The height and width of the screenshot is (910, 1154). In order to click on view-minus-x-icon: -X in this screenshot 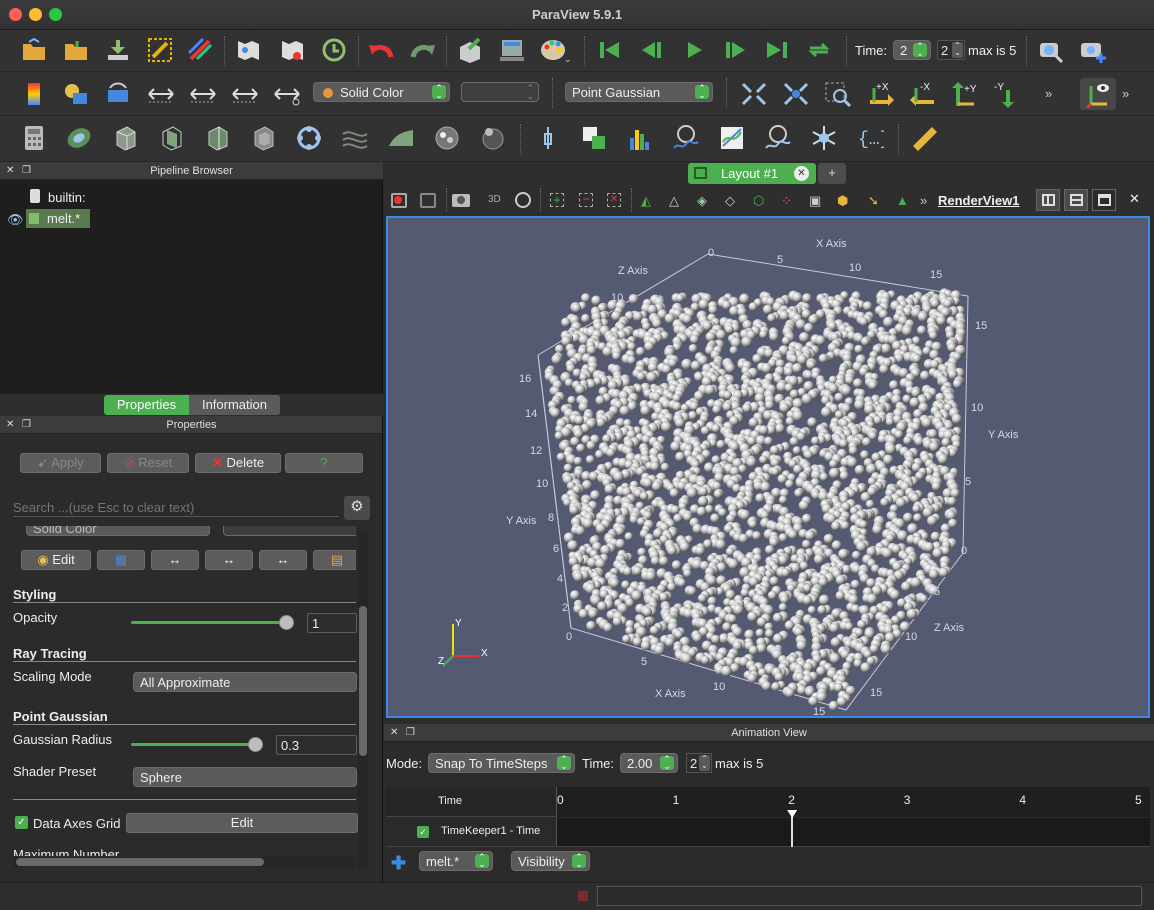, I will do `click(922, 94)`.